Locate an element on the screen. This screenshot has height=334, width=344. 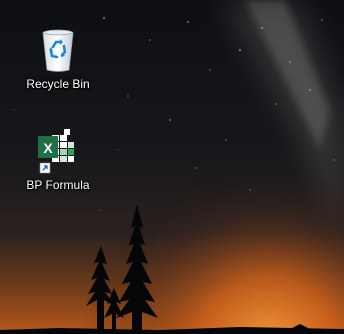
svg-text: X is located at coordinates (48, 148).